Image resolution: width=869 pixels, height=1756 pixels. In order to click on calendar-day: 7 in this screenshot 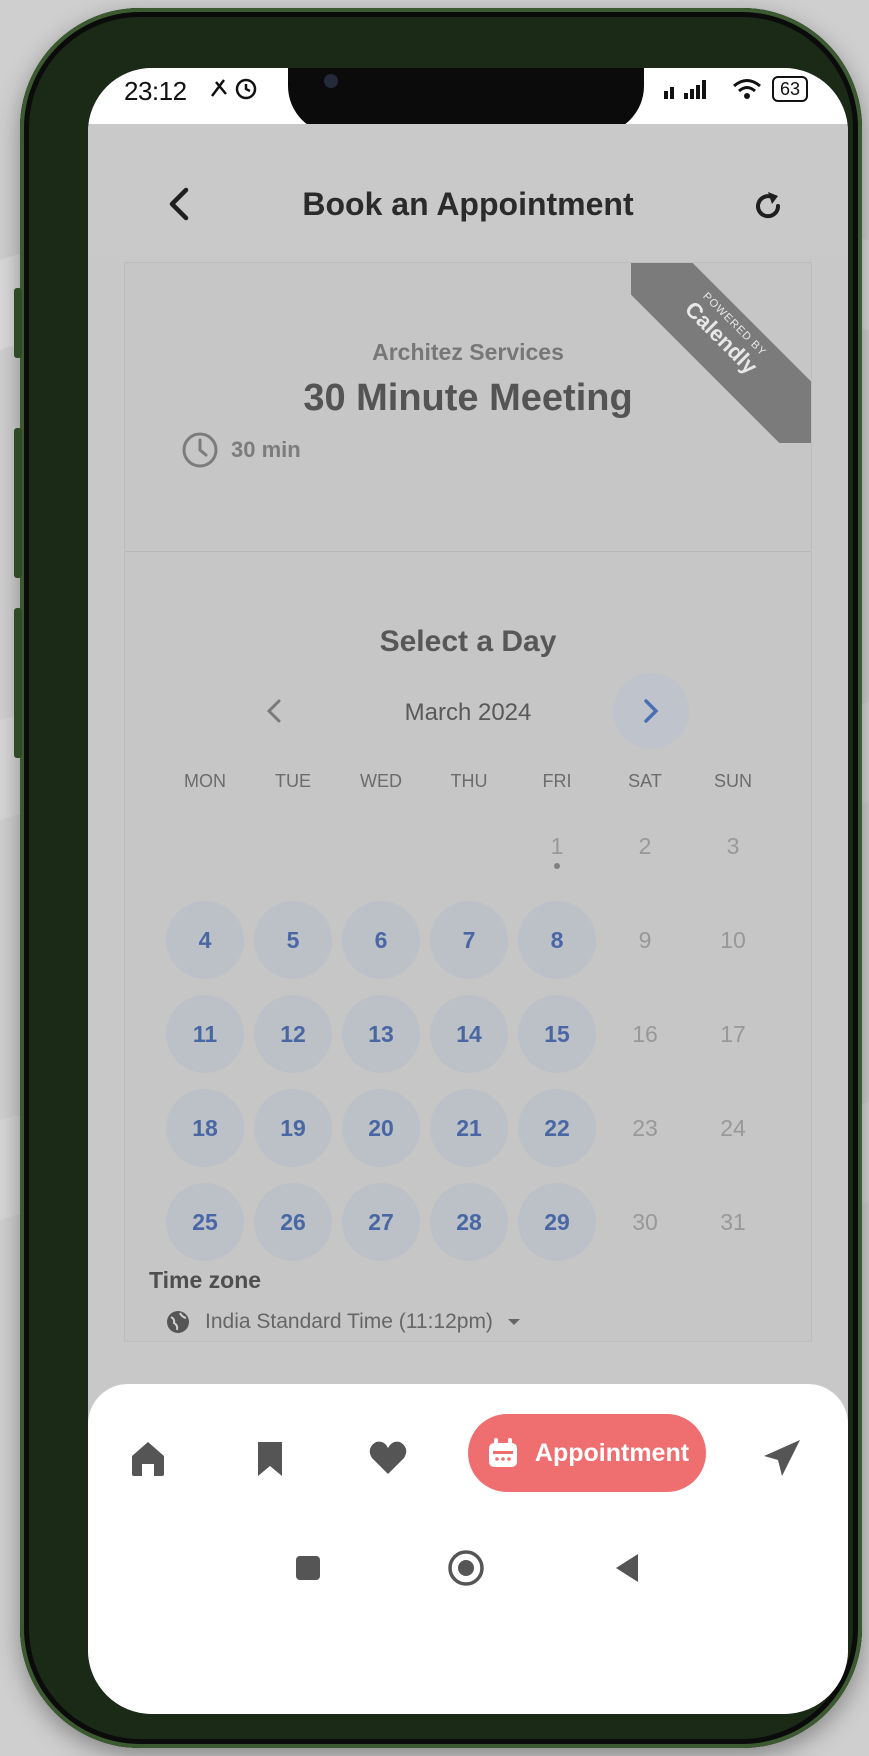, I will do `click(469, 940)`.